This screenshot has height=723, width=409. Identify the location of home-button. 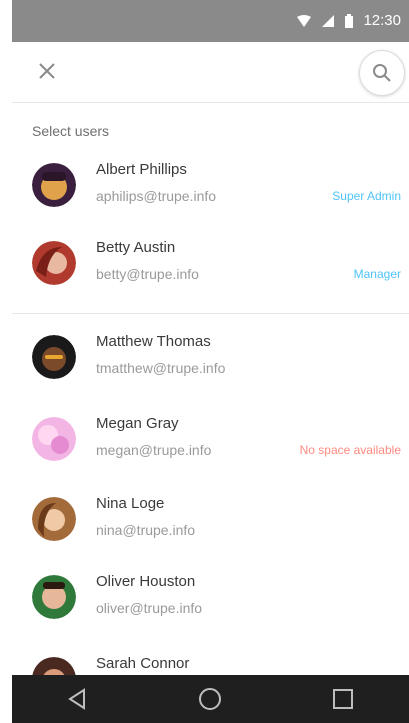
(210, 699).